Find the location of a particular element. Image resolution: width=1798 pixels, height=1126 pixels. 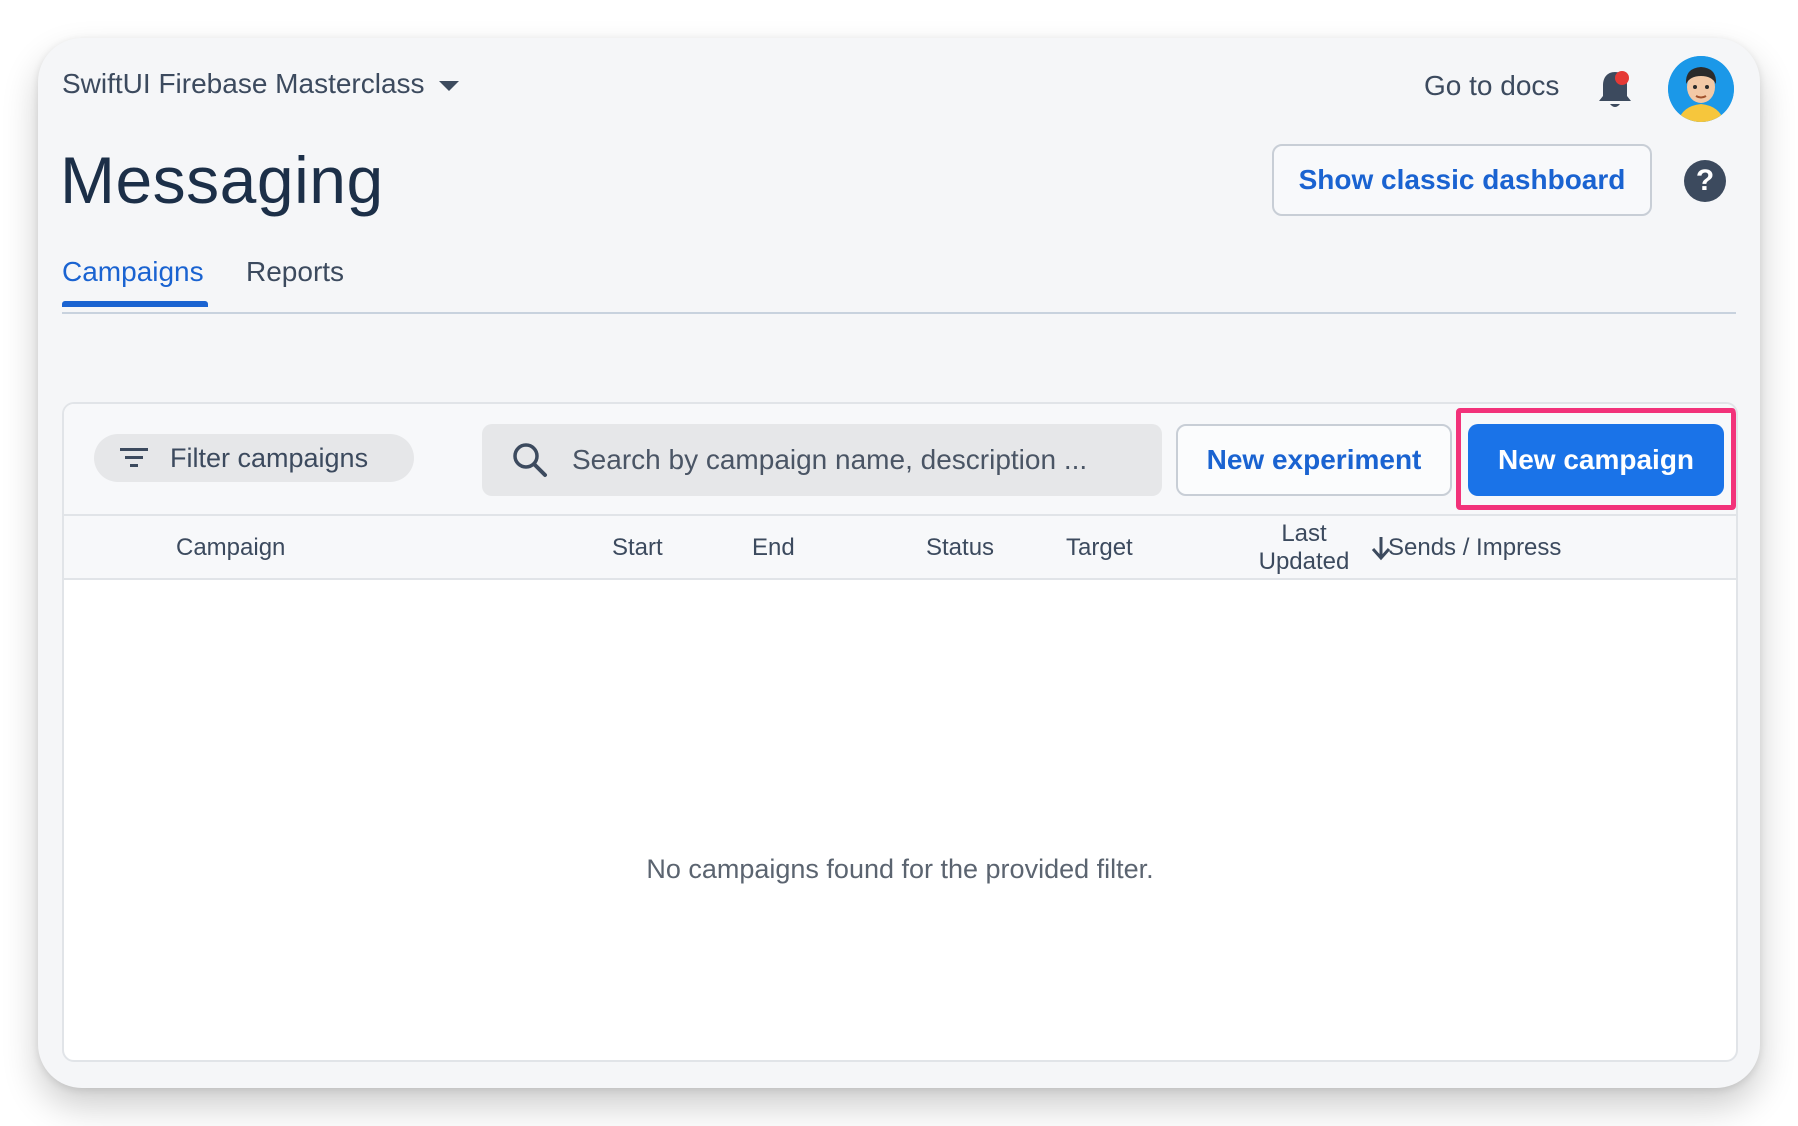

tab-campaigns-label: Campaigns is located at coordinates (133, 271).